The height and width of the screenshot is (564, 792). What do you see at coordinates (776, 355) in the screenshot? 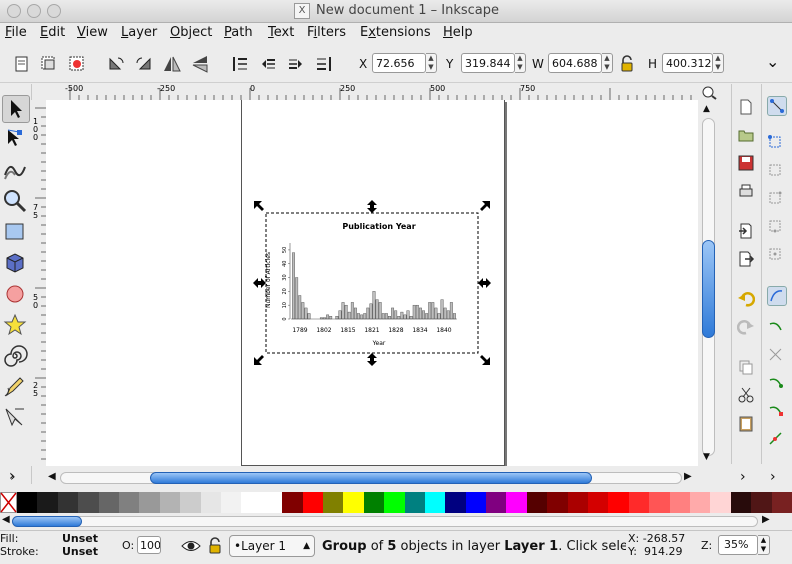
I see `snap-path-intersection-icon` at bounding box center [776, 355].